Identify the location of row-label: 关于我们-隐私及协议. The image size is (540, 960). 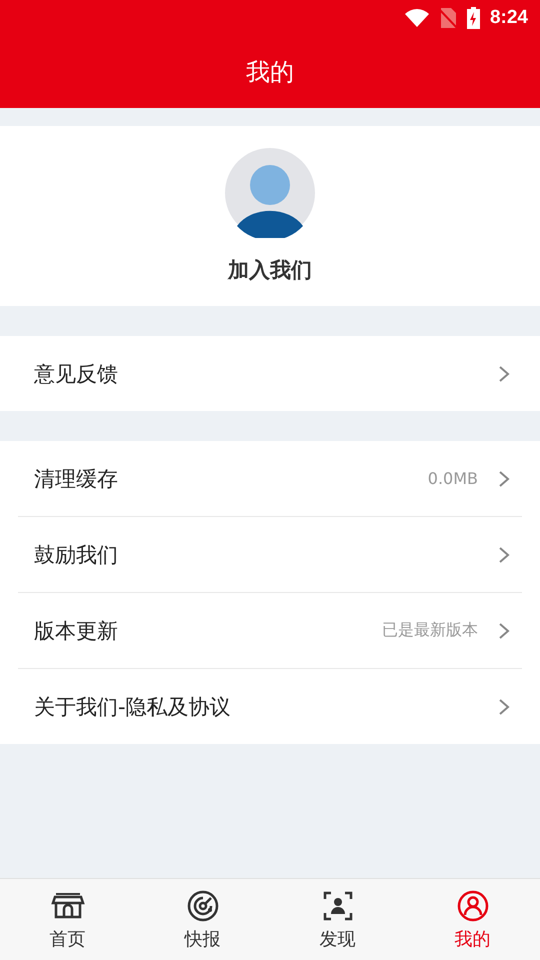
(133, 707).